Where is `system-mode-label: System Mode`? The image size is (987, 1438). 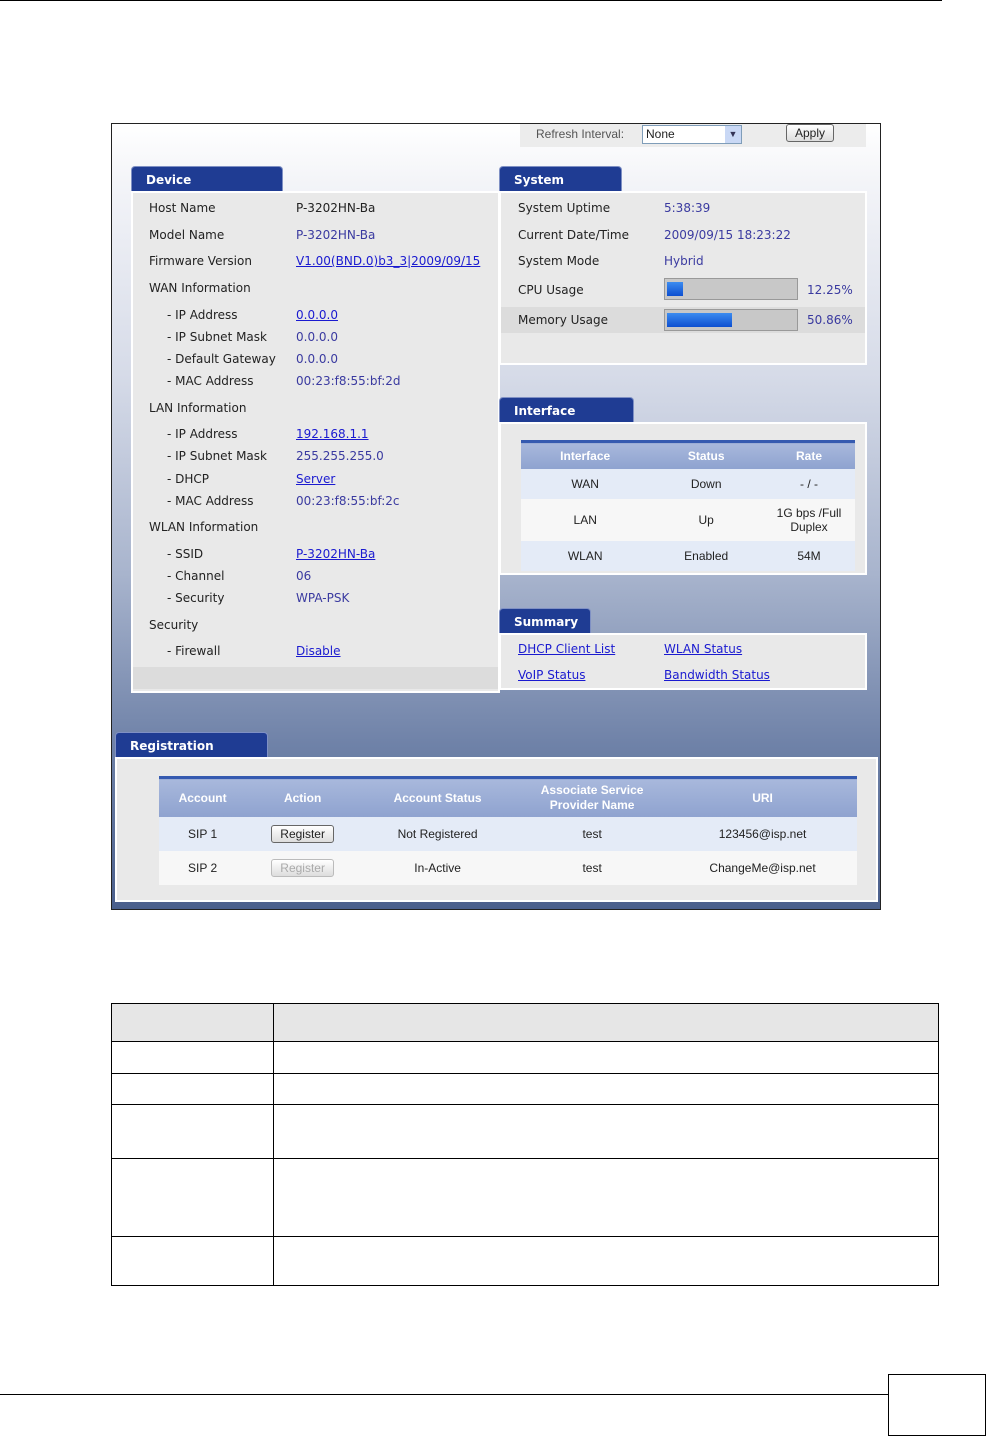 system-mode-label: System Mode is located at coordinates (559, 261).